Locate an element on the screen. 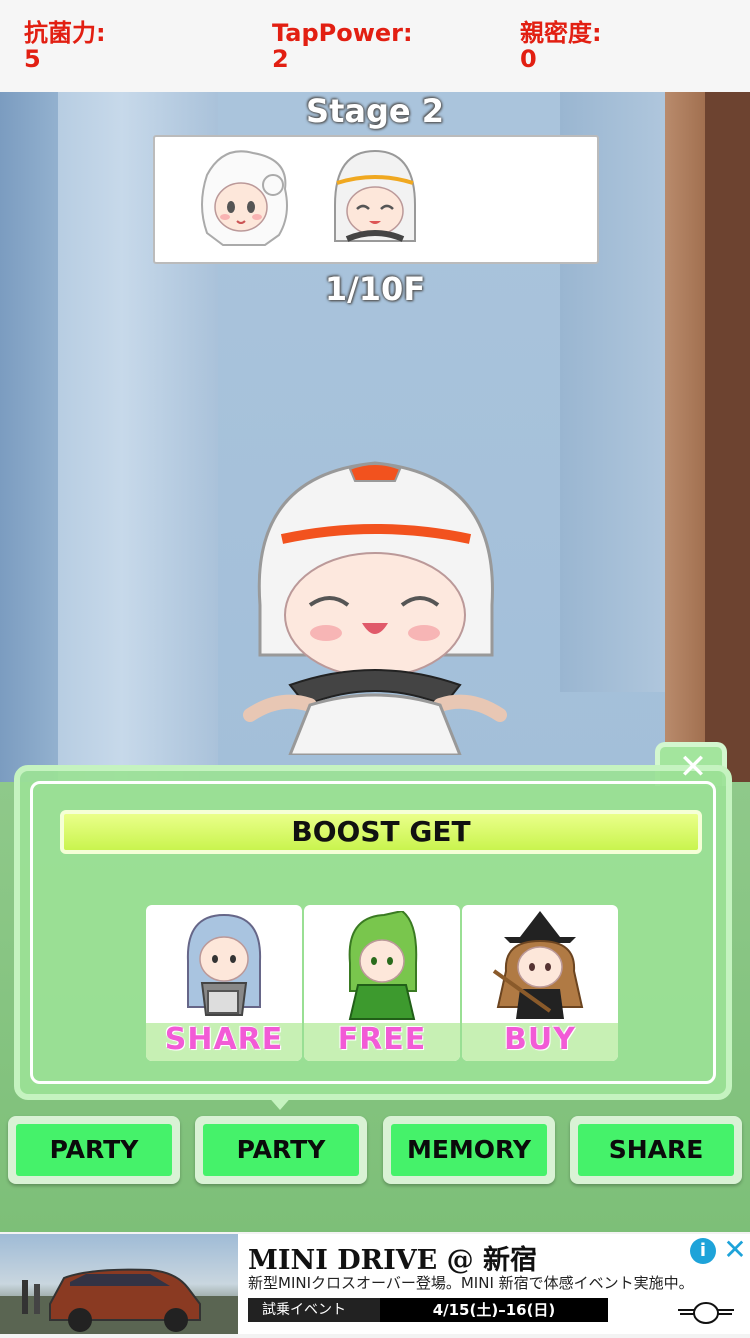 This screenshot has height=1338, width=750. stat-antibacterial: 抗菌力: 5 is located at coordinates (65, 46).